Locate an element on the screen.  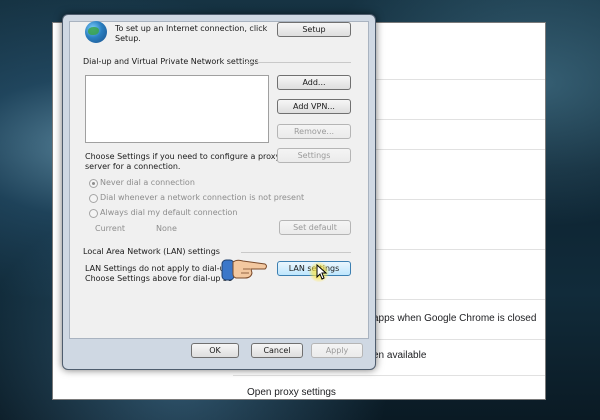
always-dial-label: Always dial my default connection is located at coordinates (169, 212).